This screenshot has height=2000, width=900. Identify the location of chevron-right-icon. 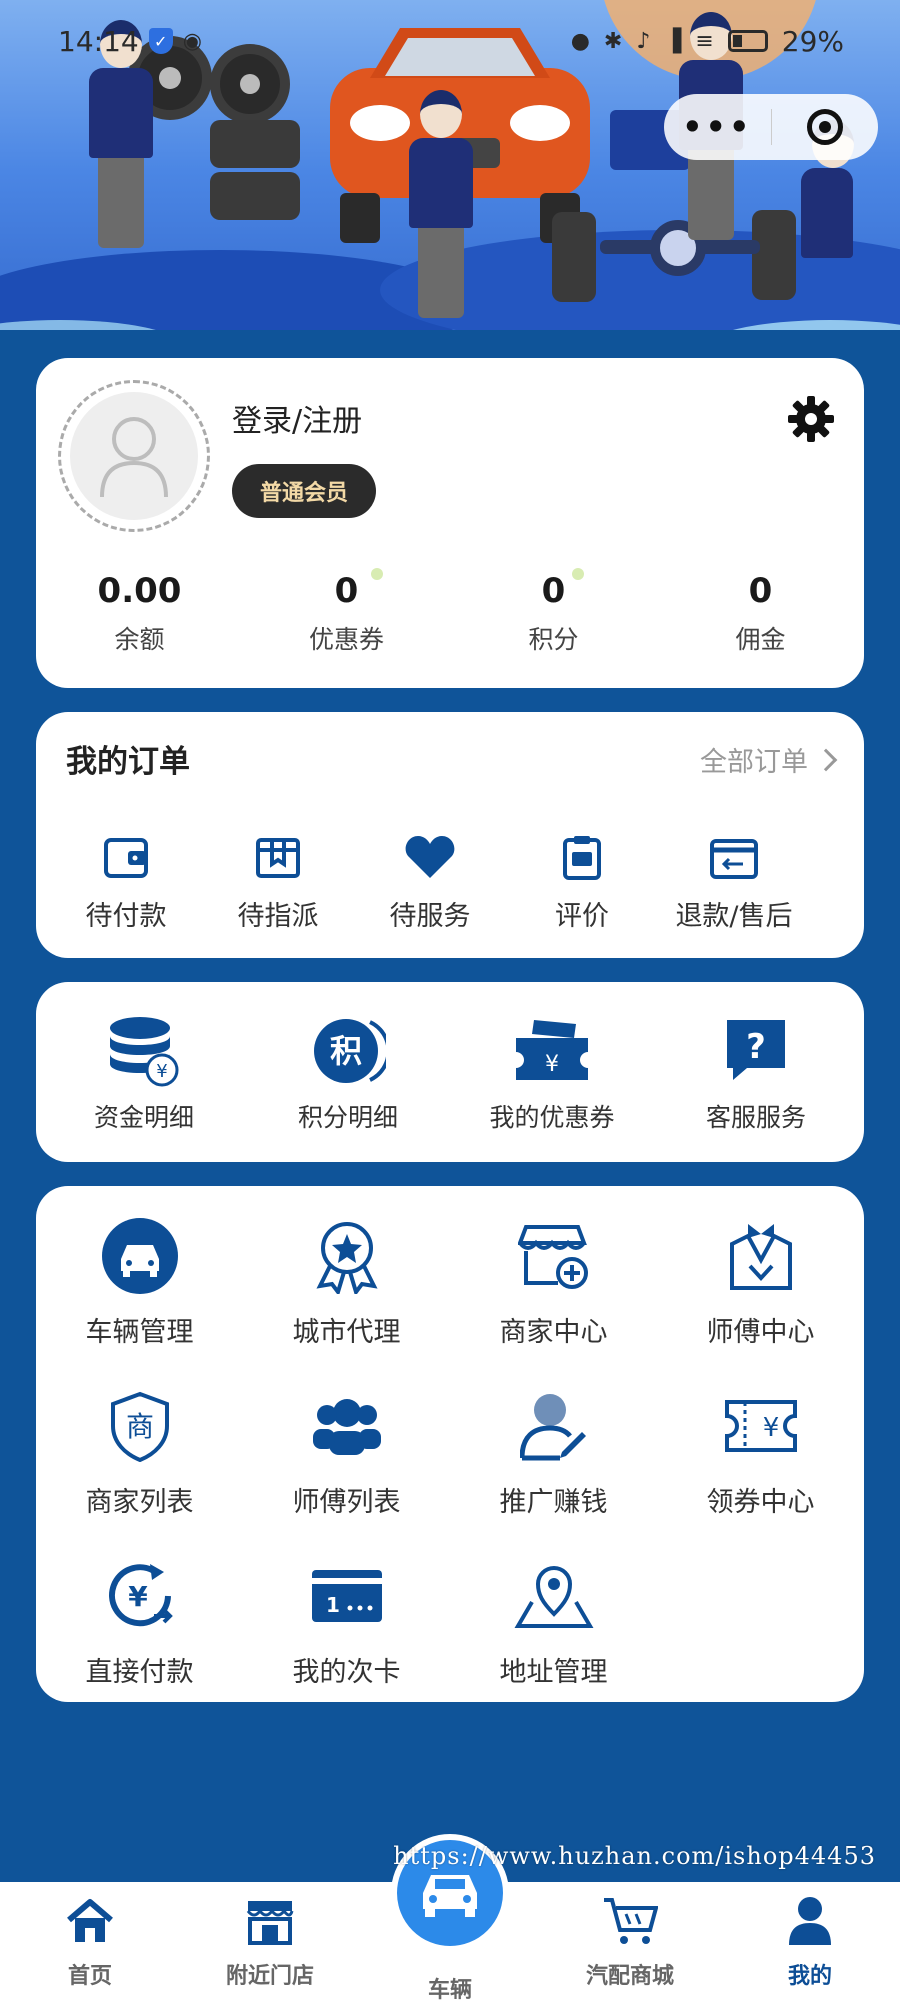
(826, 759).